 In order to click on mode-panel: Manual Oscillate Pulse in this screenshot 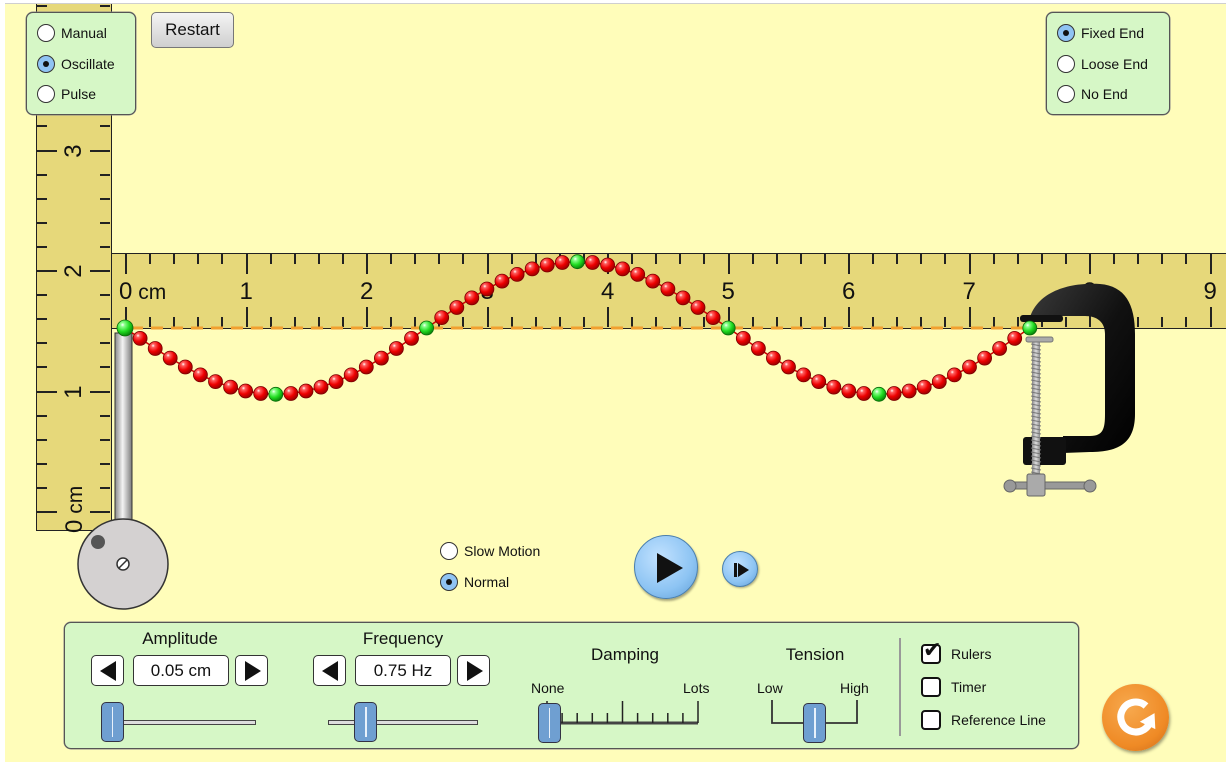, I will do `click(81, 63)`.